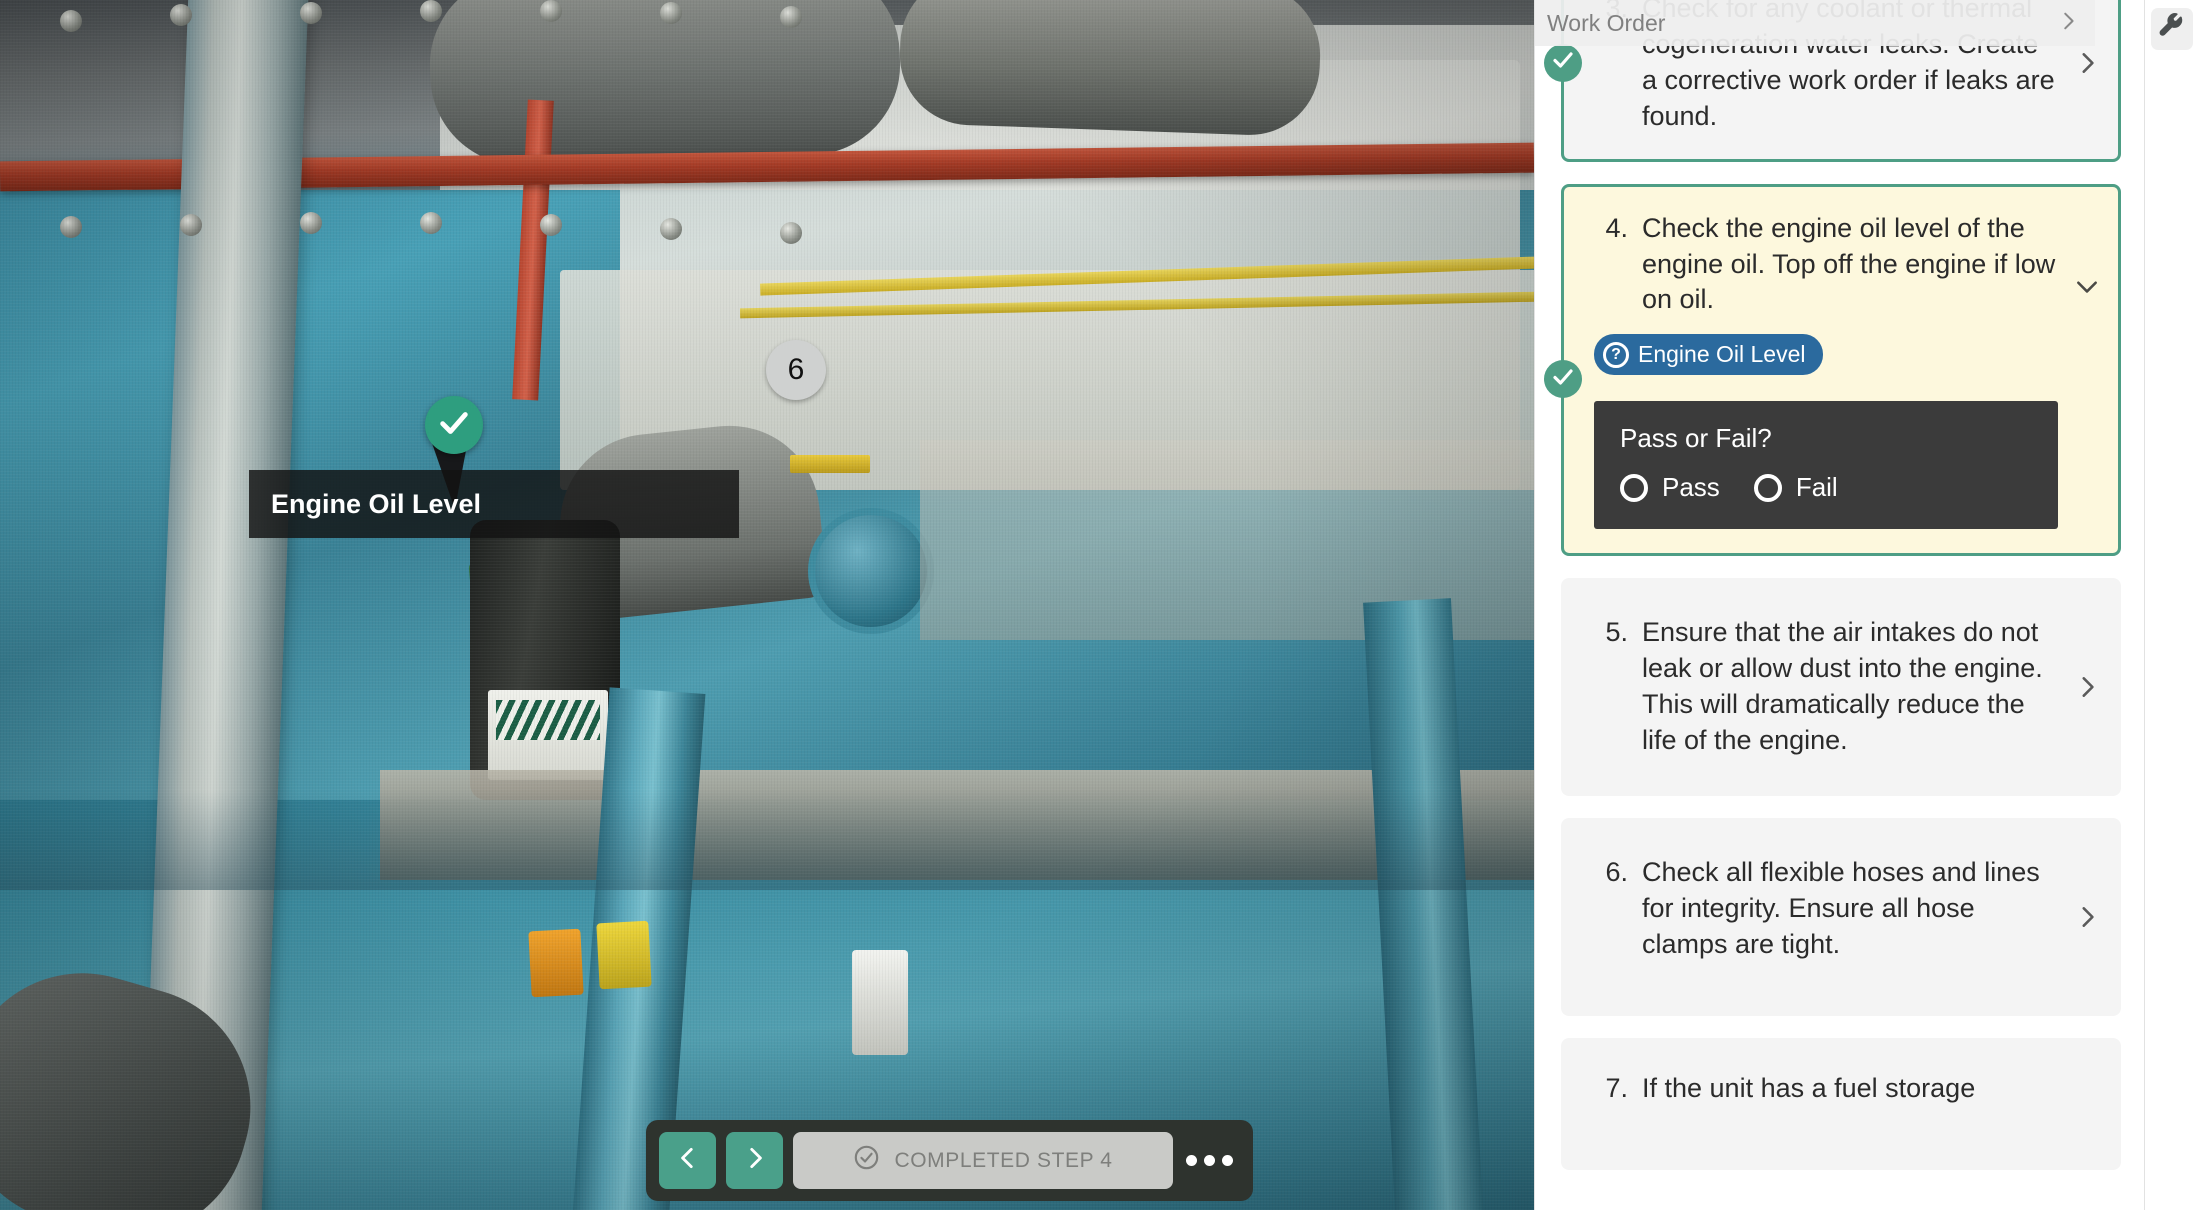 The width and height of the screenshot is (2196, 1210). I want to click on pass-label: Pass, so click(1691, 487).